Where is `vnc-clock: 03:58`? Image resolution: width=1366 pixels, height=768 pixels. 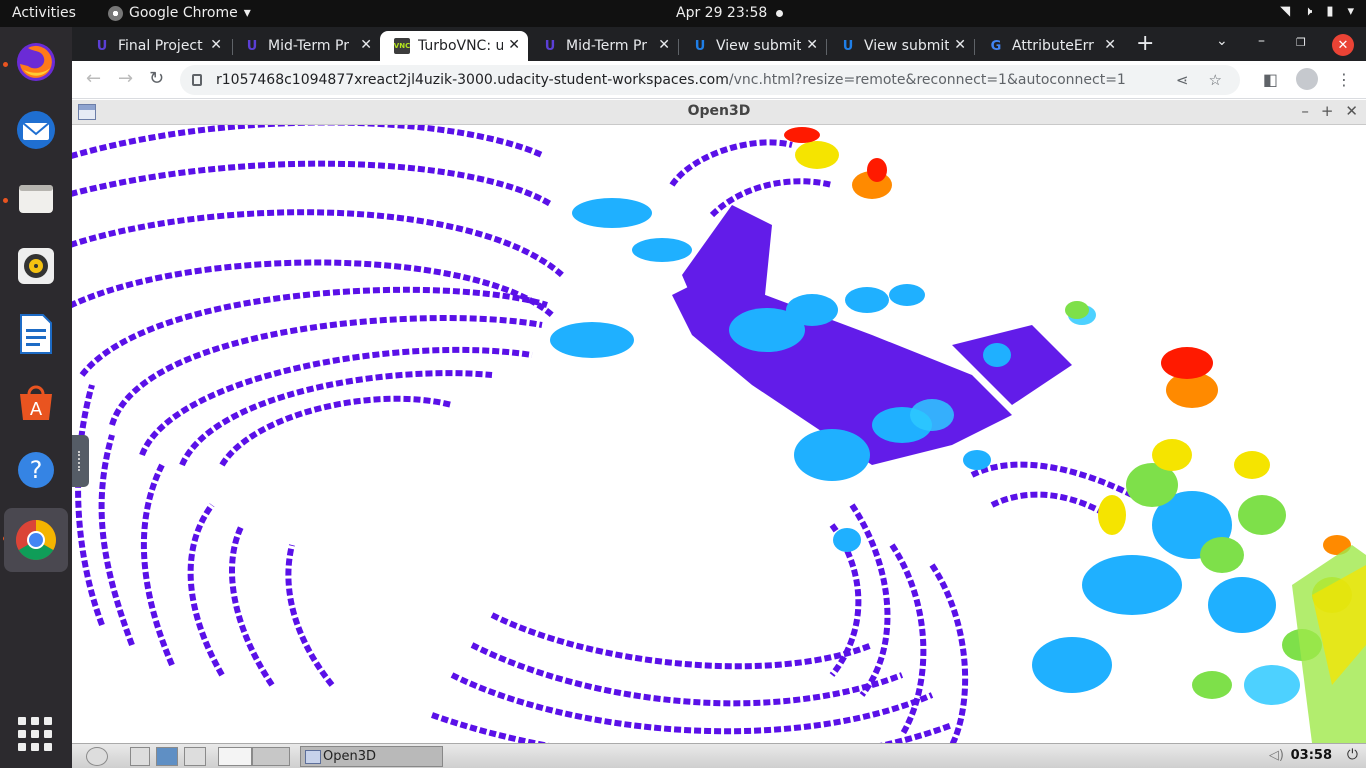
vnc-clock: 03:58 is located at coordinates (1311, 755).